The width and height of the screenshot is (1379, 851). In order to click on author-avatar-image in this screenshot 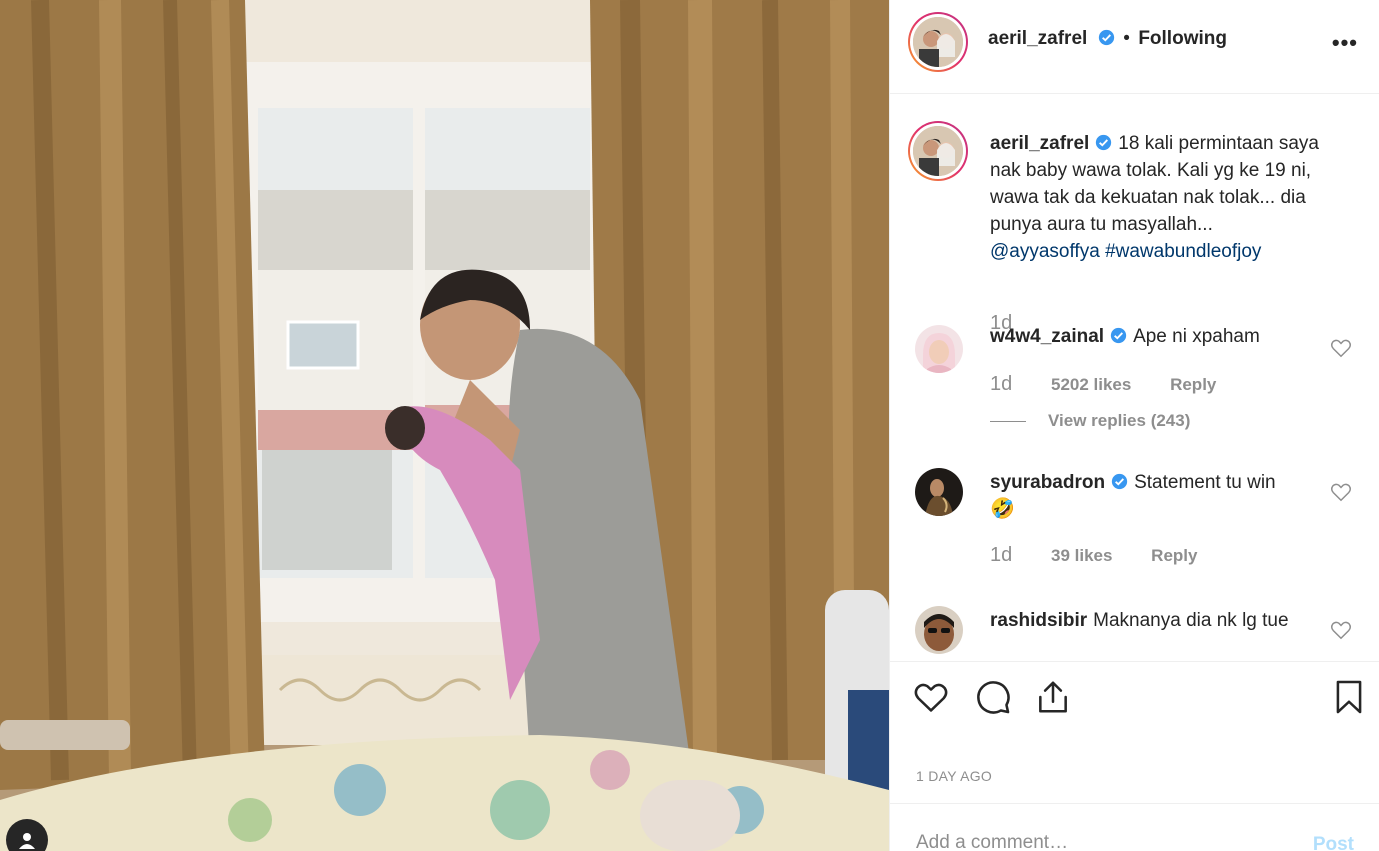, I will do `click(938, 42)`.